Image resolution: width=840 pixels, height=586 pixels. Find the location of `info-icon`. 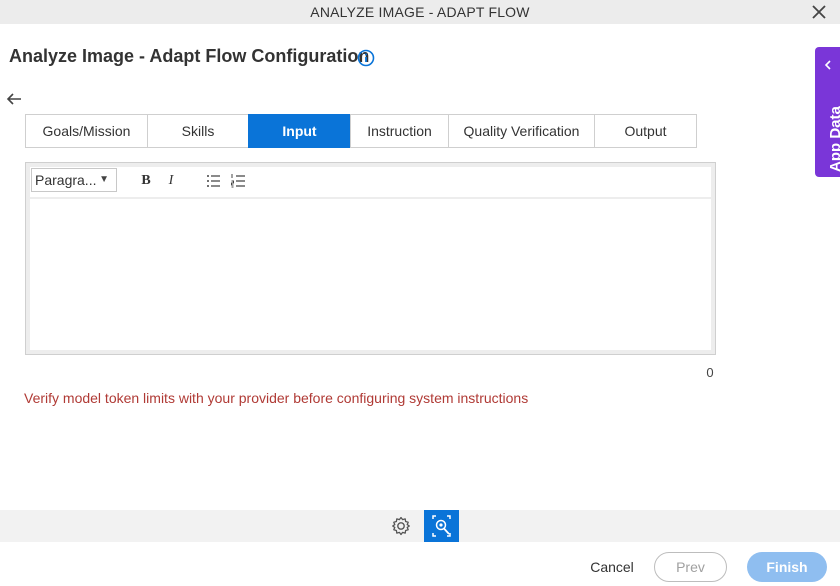

info-icon is located at coordinates (366, 58).